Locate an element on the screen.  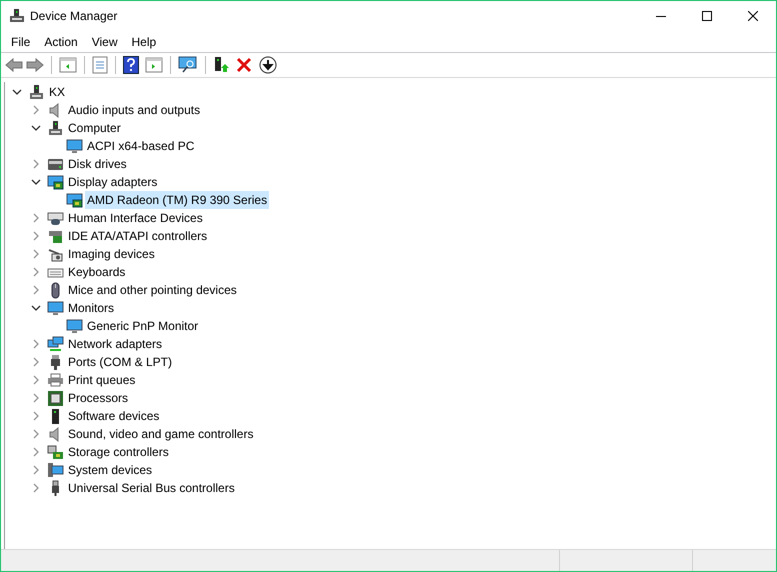
monitor-magnifier-icon is located at coordinates (188, 65).